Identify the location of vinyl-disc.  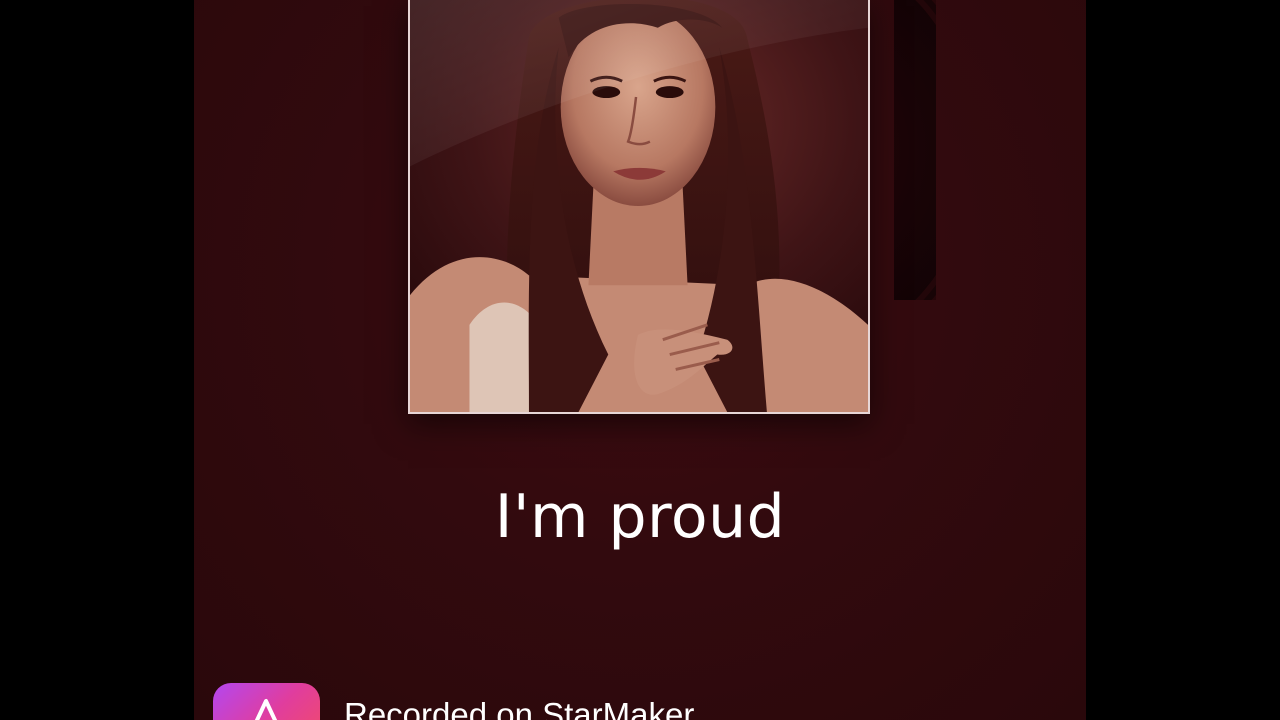
(915, 150).